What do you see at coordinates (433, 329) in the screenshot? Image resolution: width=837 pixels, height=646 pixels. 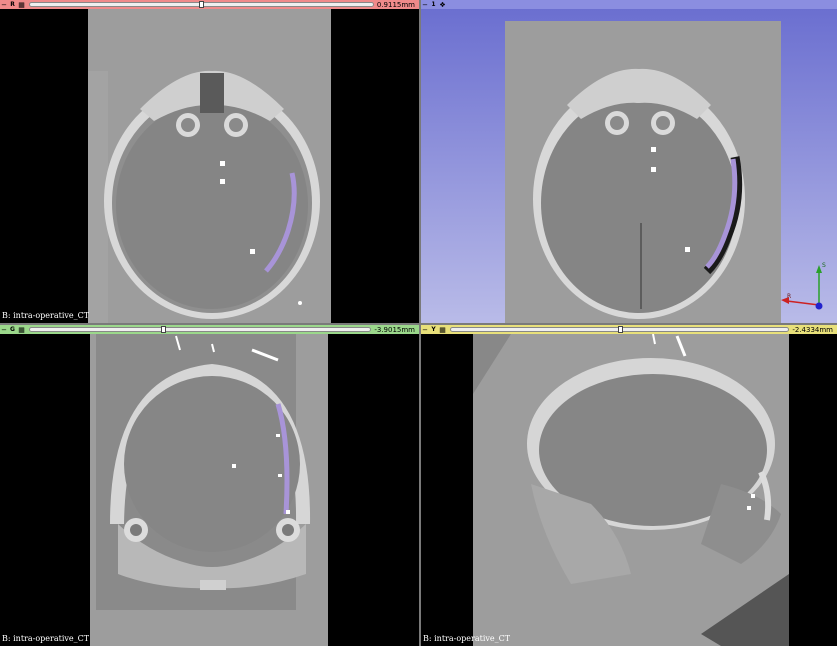 I see `view-tag: Y` at bounding box center [433, 329].